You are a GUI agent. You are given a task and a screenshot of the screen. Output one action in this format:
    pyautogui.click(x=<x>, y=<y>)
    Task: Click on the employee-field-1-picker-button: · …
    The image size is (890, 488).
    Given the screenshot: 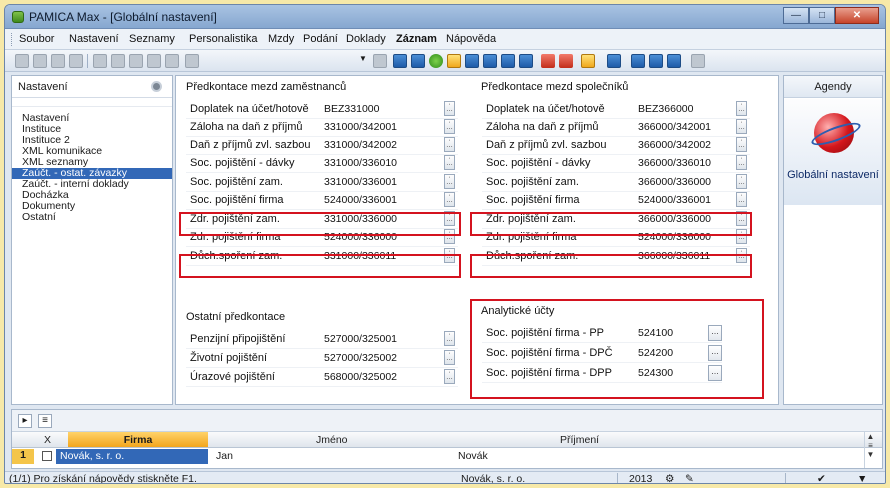 What is the action you would take?
    pyautogui.click(x=449, y=108)
    